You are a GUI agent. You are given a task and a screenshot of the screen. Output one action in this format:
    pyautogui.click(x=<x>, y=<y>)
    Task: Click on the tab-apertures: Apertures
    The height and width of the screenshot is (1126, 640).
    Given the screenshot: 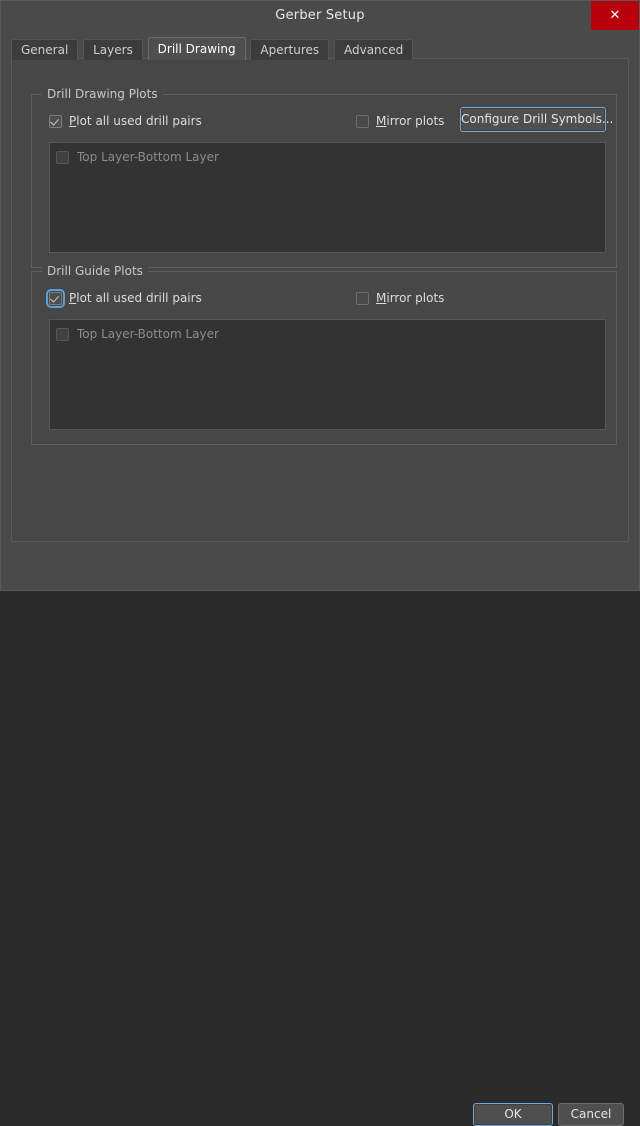 What is the action you would take?
    pyautogui.click(x=290, y=49)
    